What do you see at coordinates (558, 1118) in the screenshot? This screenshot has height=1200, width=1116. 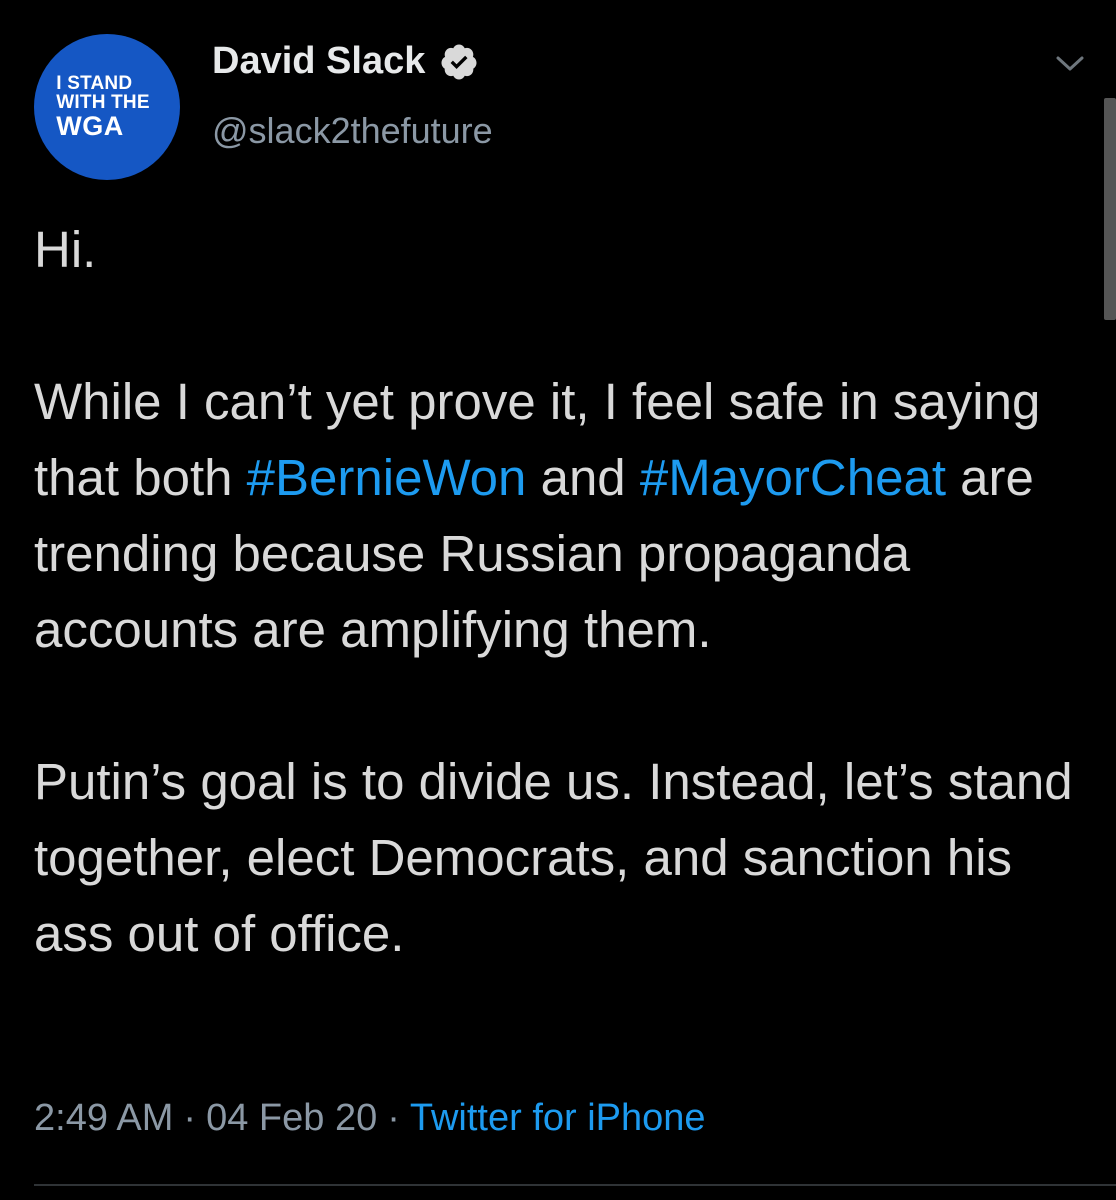 I see `tweet-source-link: Twitter for iPhone` at bounding box center [558, 1118].